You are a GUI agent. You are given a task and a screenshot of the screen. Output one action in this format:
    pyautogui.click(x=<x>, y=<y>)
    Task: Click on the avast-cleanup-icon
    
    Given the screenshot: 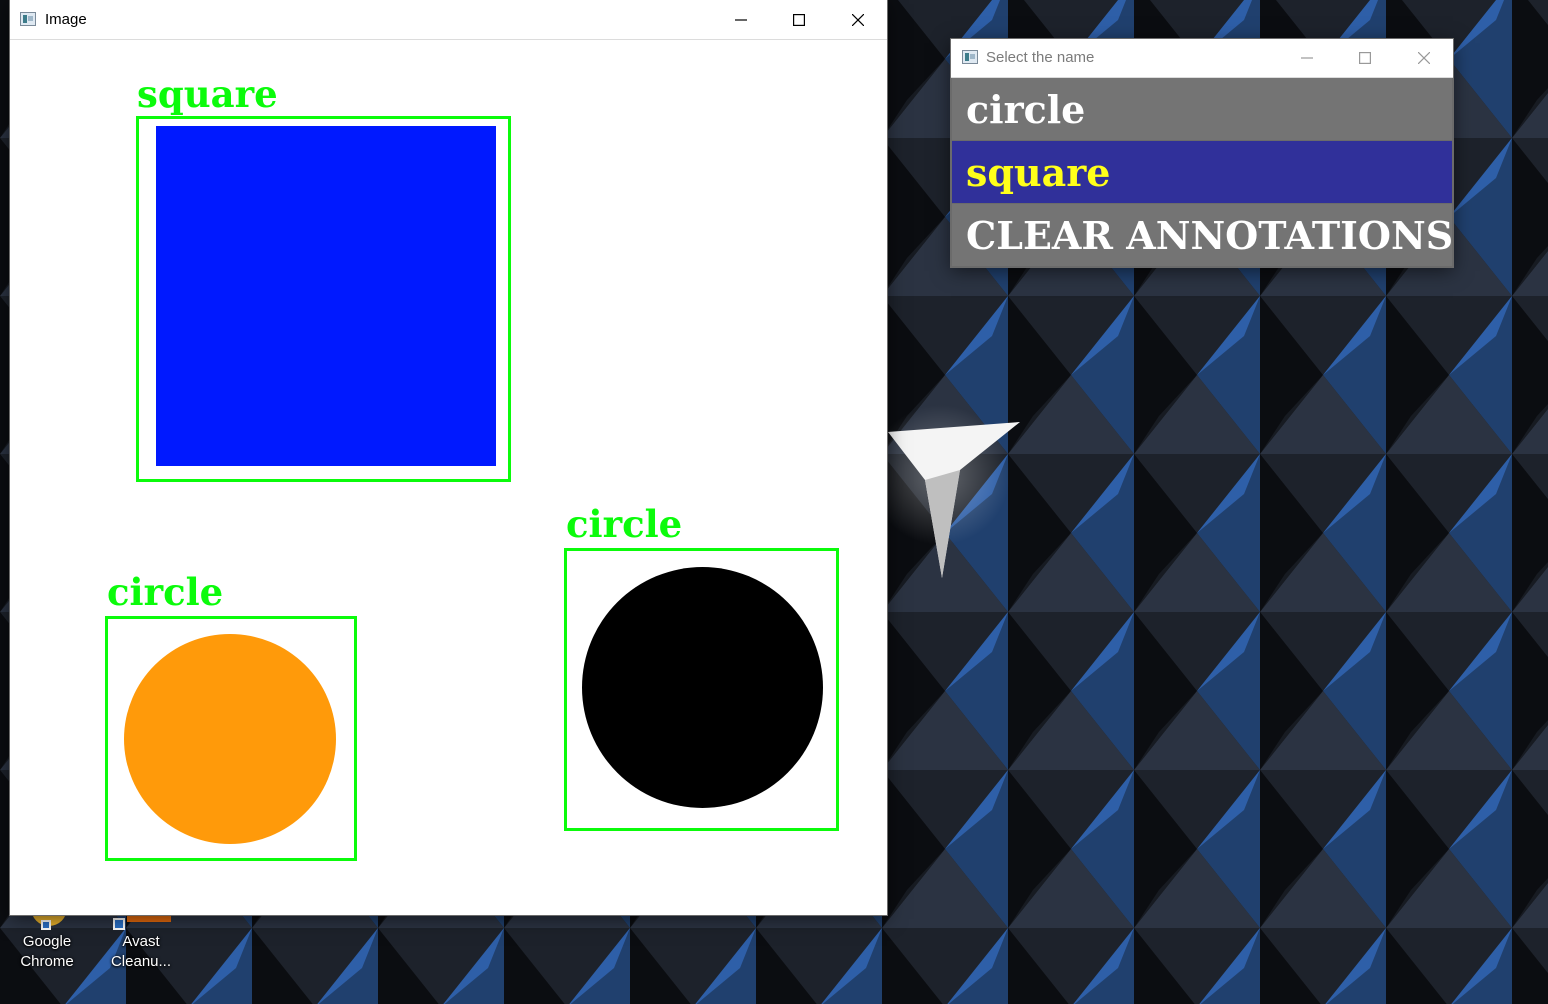 What is the action you would take?
    pyautogui.click(x=141, y=922)
    